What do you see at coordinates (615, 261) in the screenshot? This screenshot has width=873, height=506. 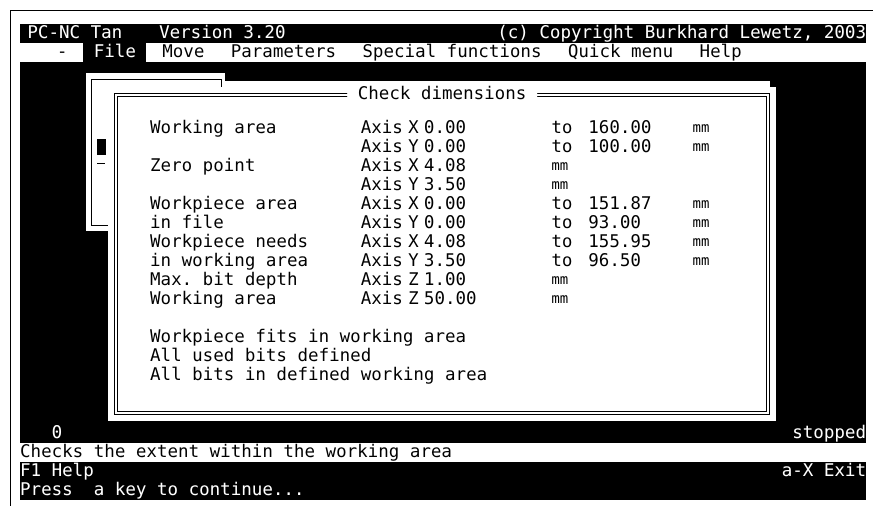 I see `value-text: 96.50` at bounding box center [615, 261].